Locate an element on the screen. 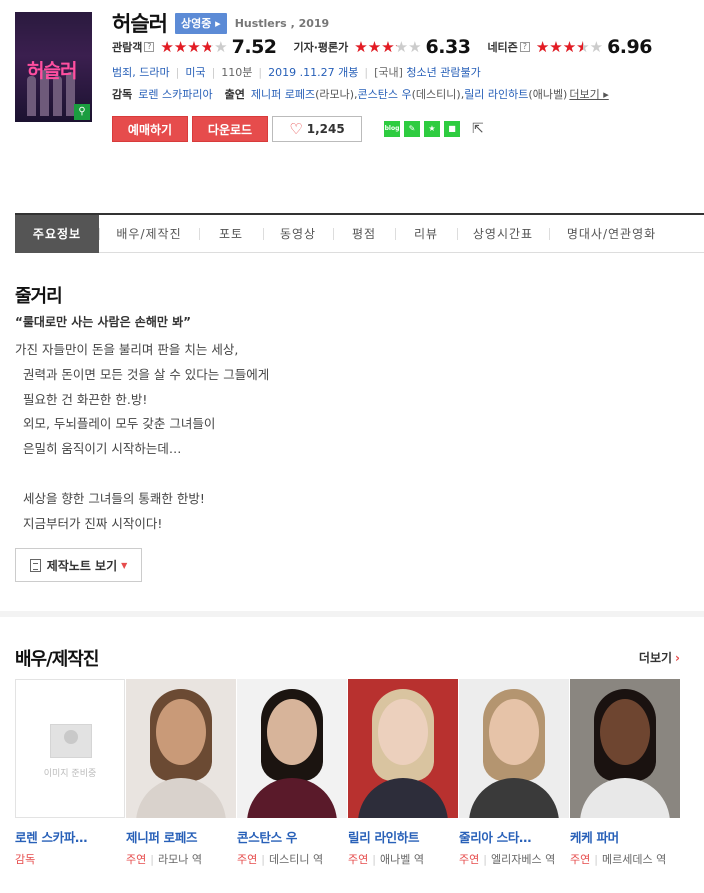 Image resolution: width=704 pixels, height=893 pixels. cast-name: 제니퍼 로페즈 is located at coordinates (181, 836).